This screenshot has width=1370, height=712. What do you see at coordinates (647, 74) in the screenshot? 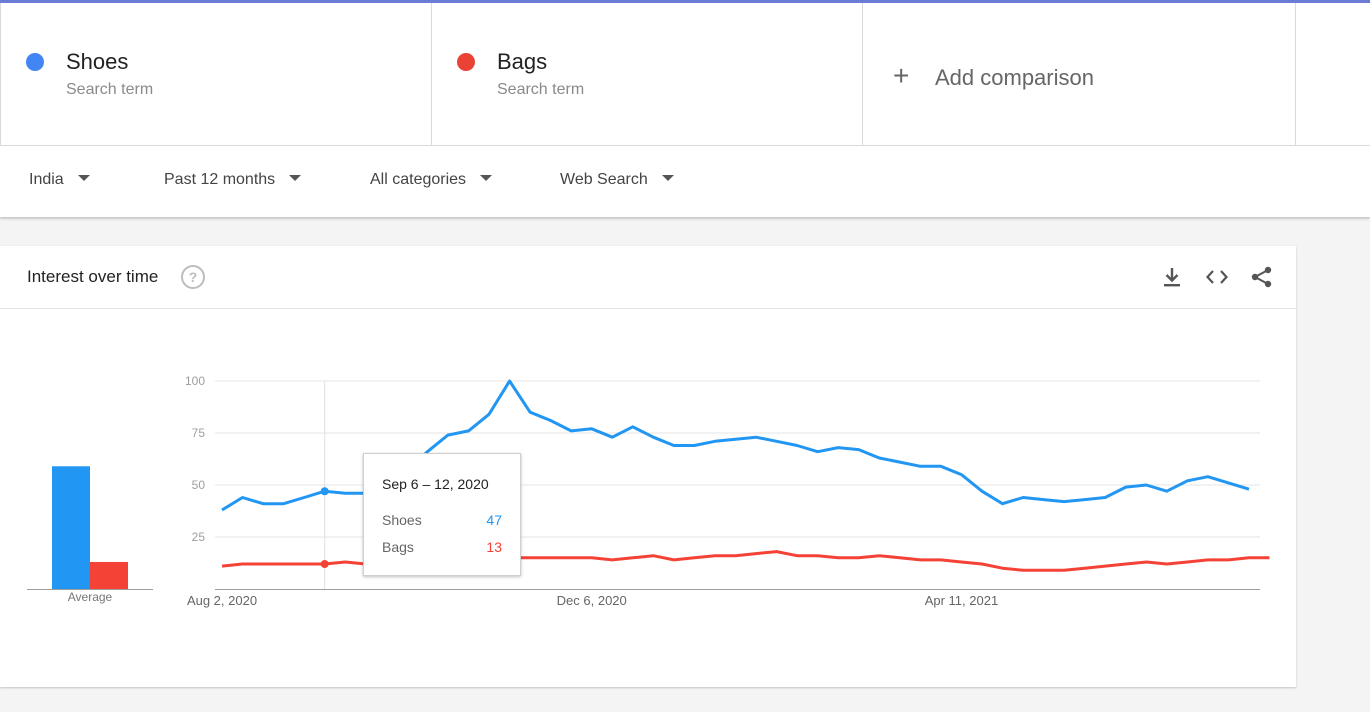
I see `term-card-bags: Bags Search term` at bounding box center [647, 74].